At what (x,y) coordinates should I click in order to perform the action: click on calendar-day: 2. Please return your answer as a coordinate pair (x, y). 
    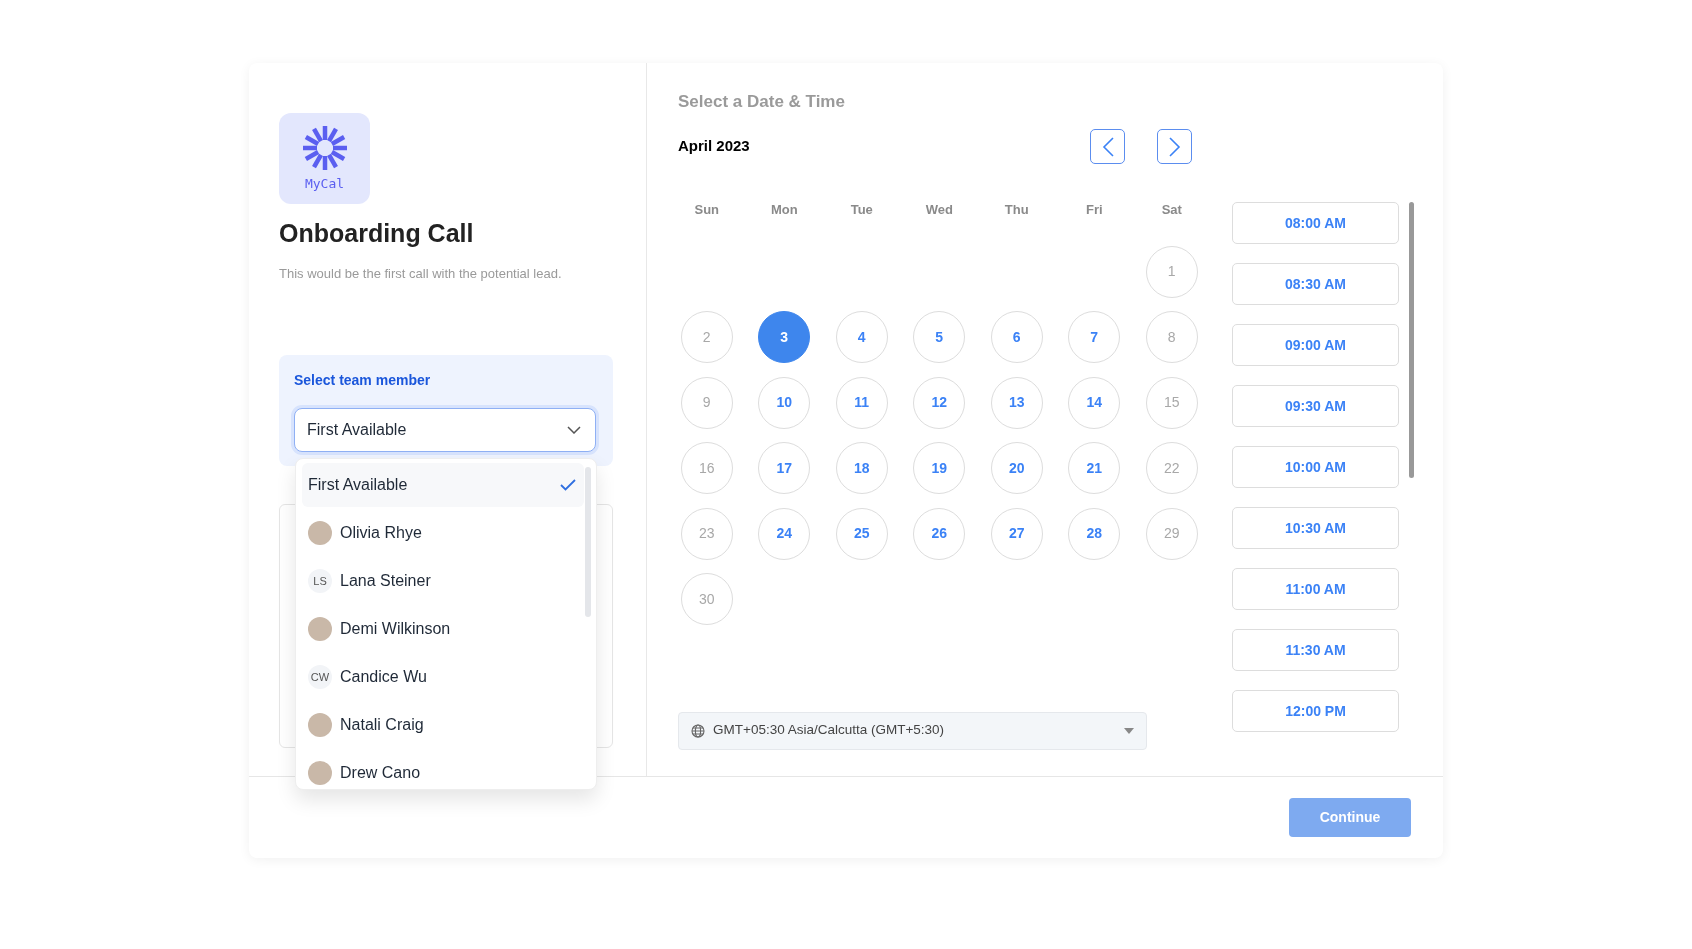
    Looking at the image, I should click on (706, 337).